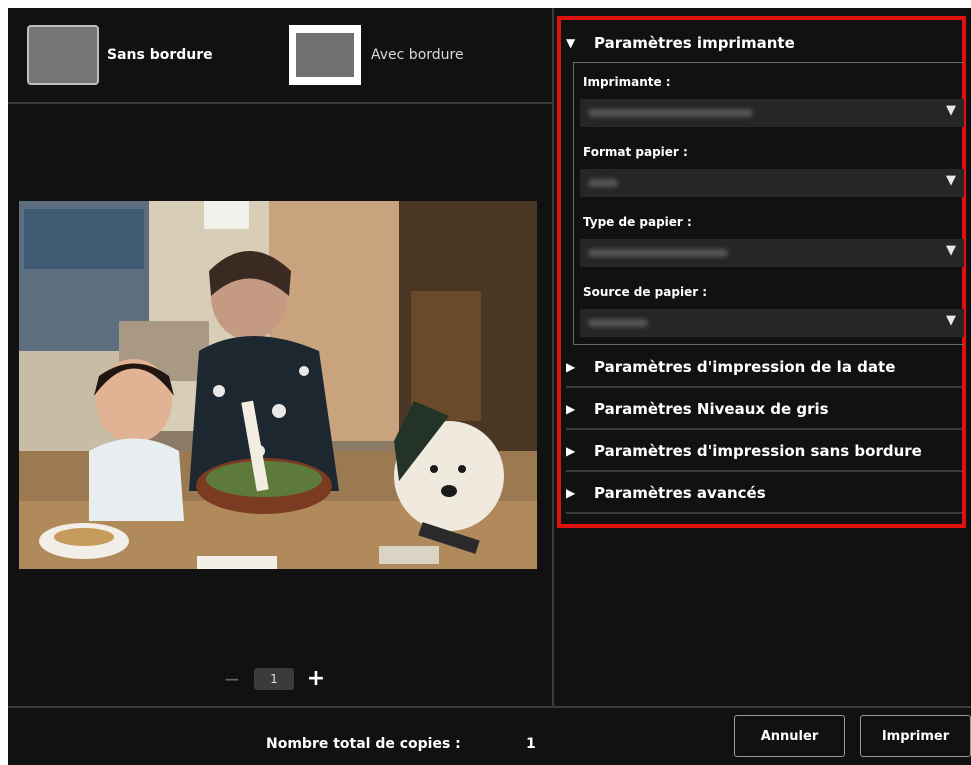 This screenshot has width=971, height=765. I want to click on section-advanced-settings-label: Paramètres avancés, so click(680, 492).